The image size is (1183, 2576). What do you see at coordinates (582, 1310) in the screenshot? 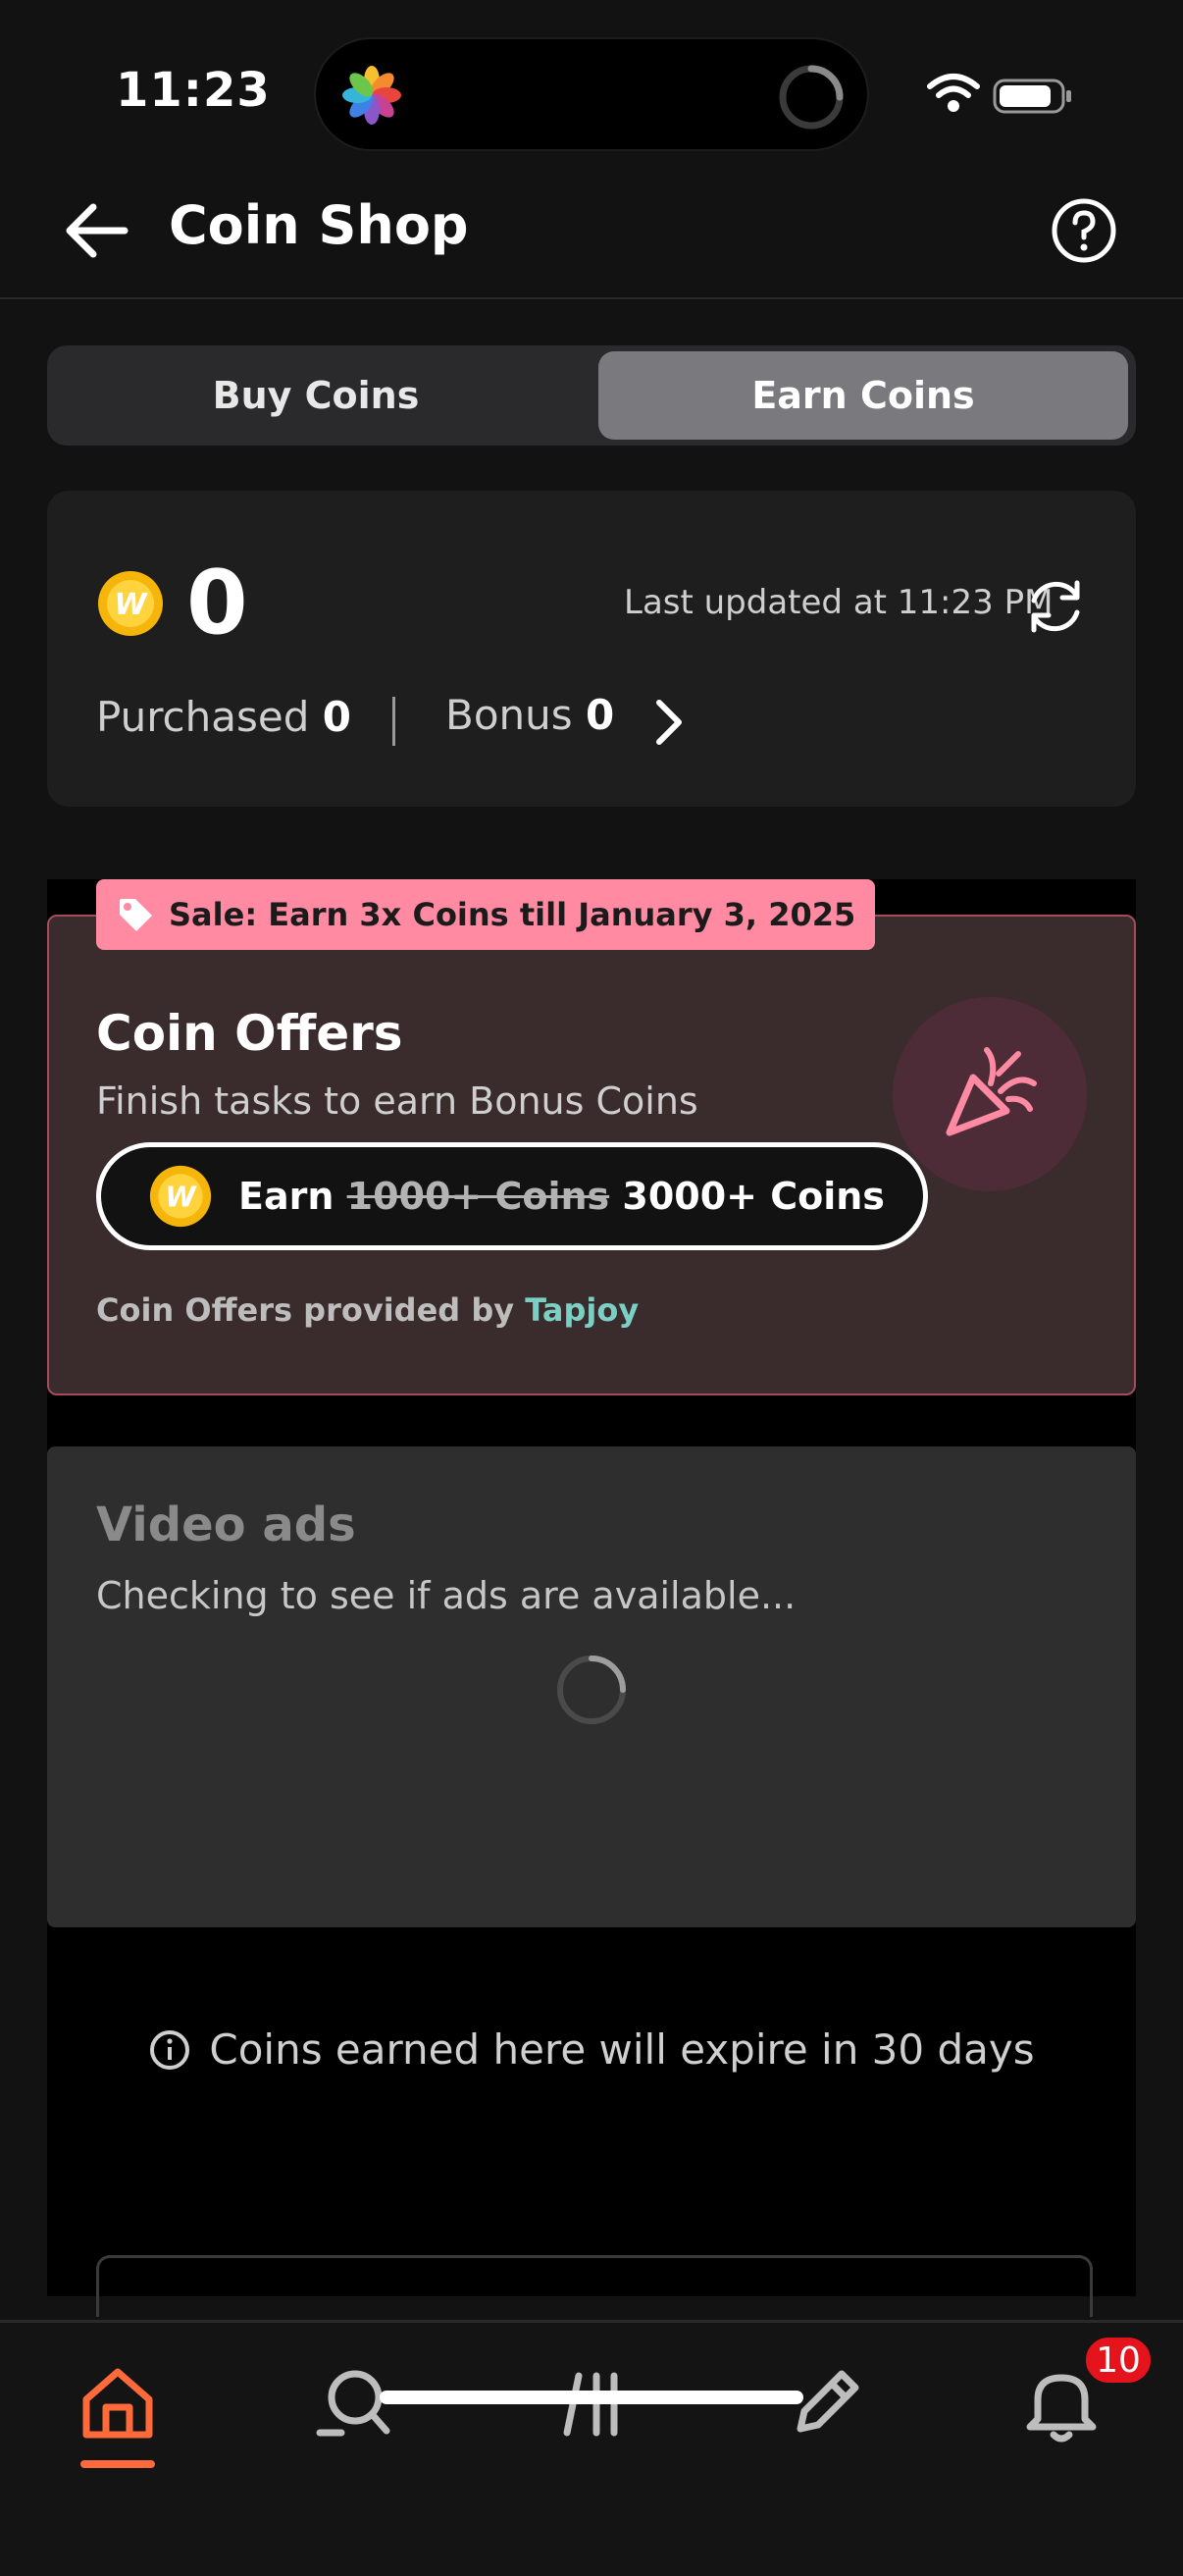
I see `tapjoy-link: Tapjoy` at bounding box center [582, 1310].